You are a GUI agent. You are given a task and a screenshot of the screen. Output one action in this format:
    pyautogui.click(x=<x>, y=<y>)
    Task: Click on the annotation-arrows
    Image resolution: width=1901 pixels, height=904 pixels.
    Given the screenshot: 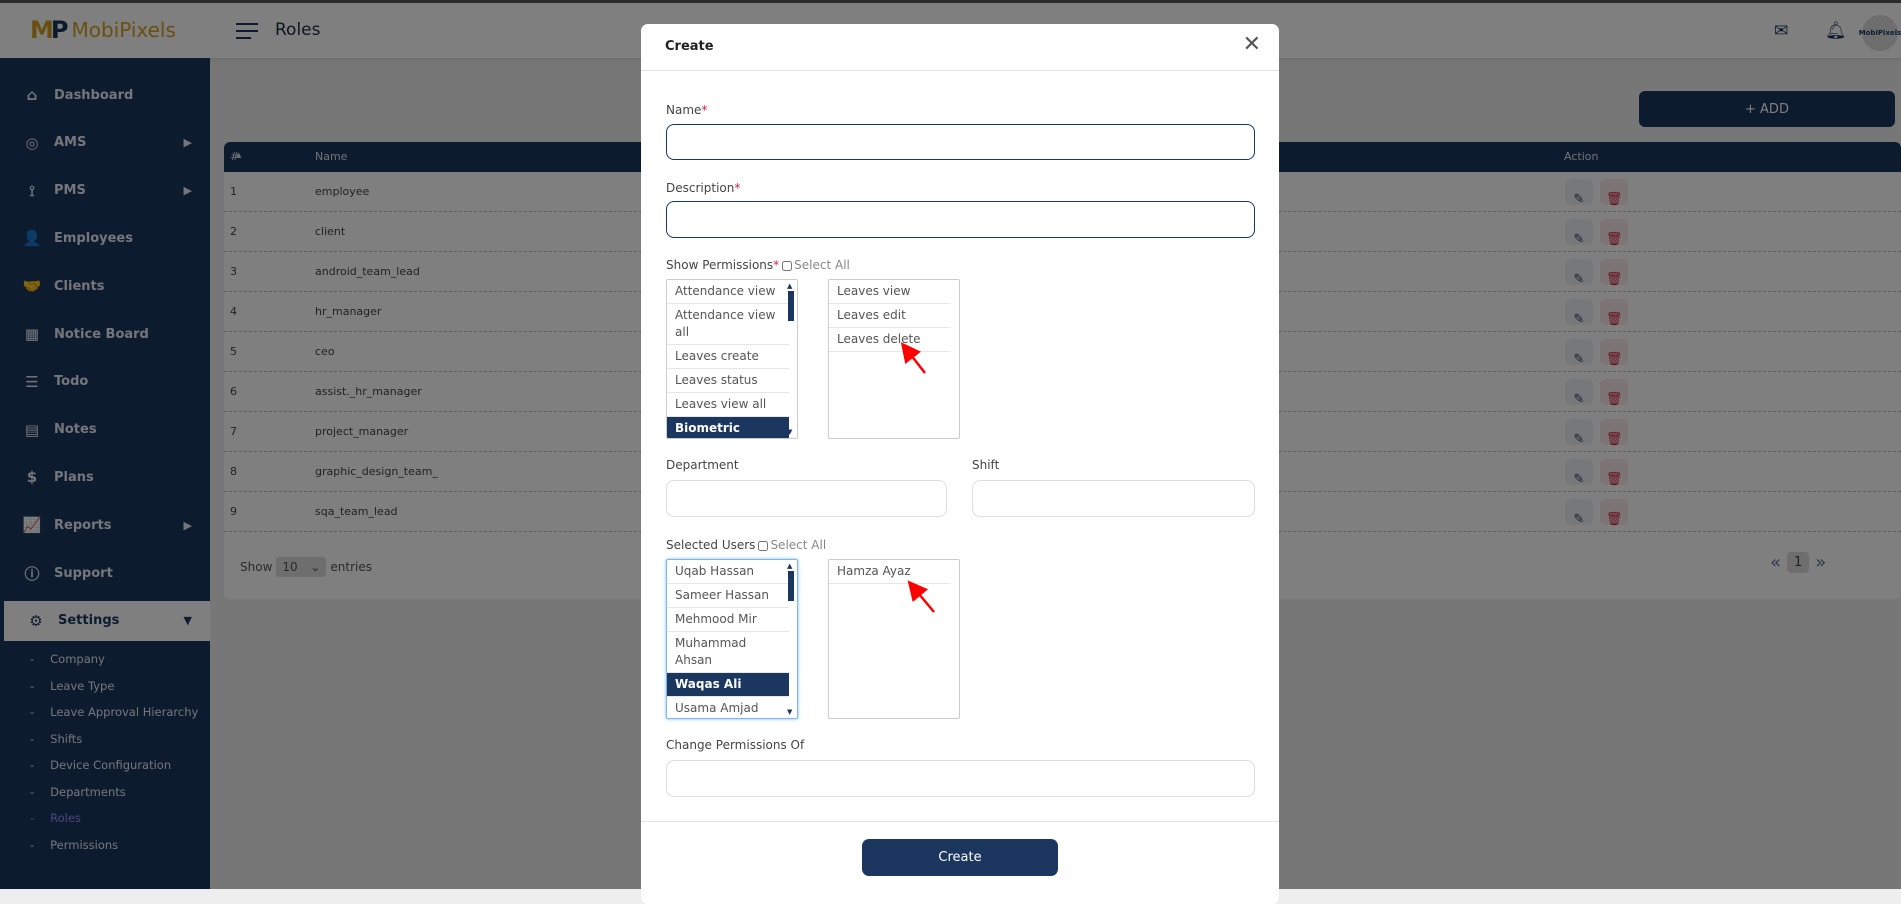 What is the action you would take?
    pyautogui.click(x=917, y=477)
    